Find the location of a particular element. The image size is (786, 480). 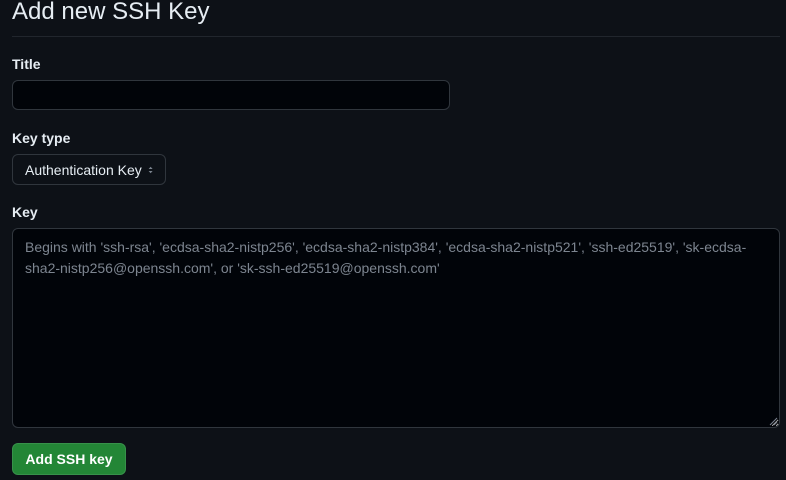

page-title: Add new SSH Key is located at coordinates (111, 12).